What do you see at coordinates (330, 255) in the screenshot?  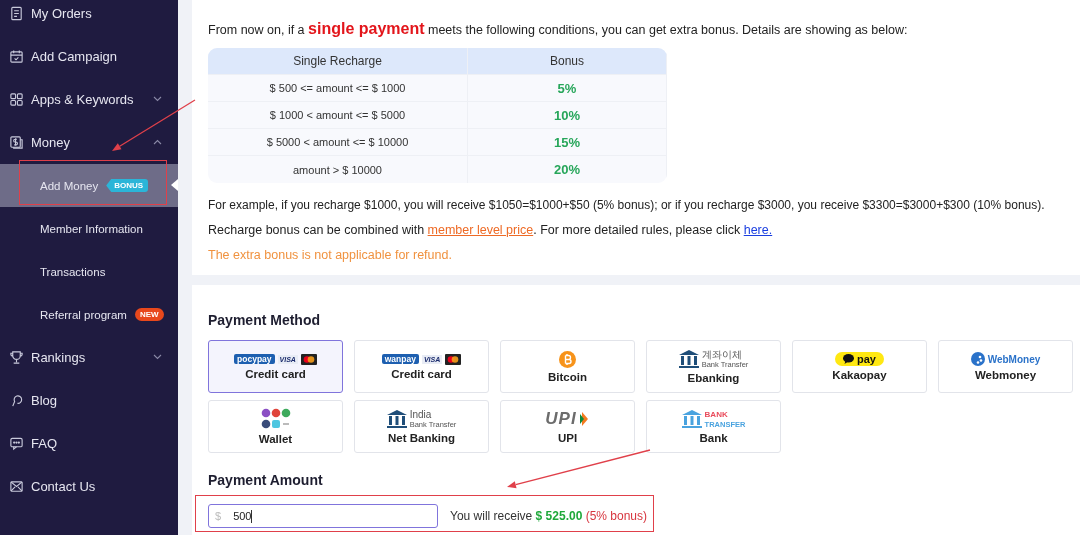 I see `warning-text: The extra bonus is not applicable for refund.` at bounding box center [330, 255].